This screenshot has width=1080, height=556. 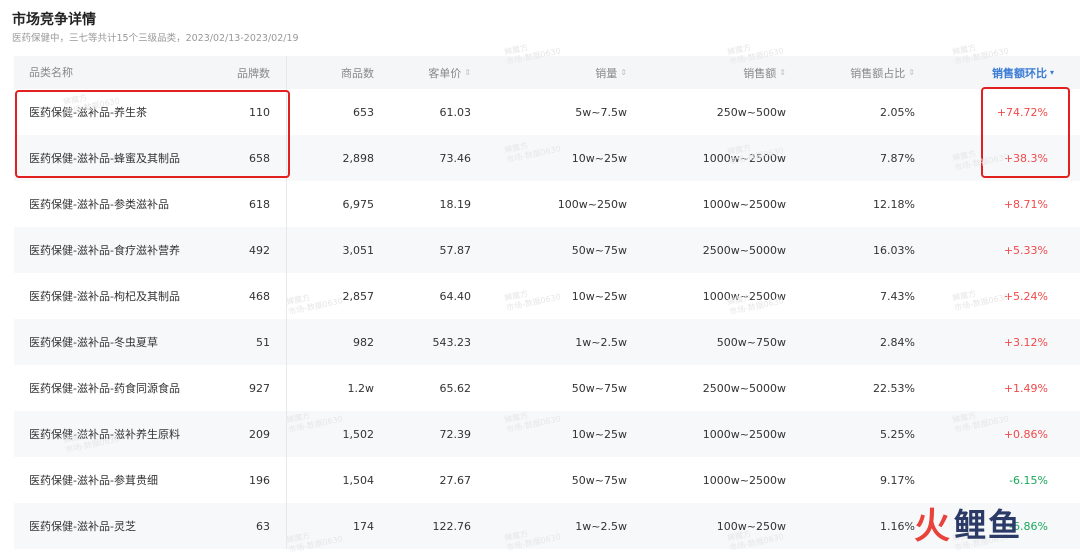 I want to click on sales-share-cell: 12.18%, so click(x=894, y=204).